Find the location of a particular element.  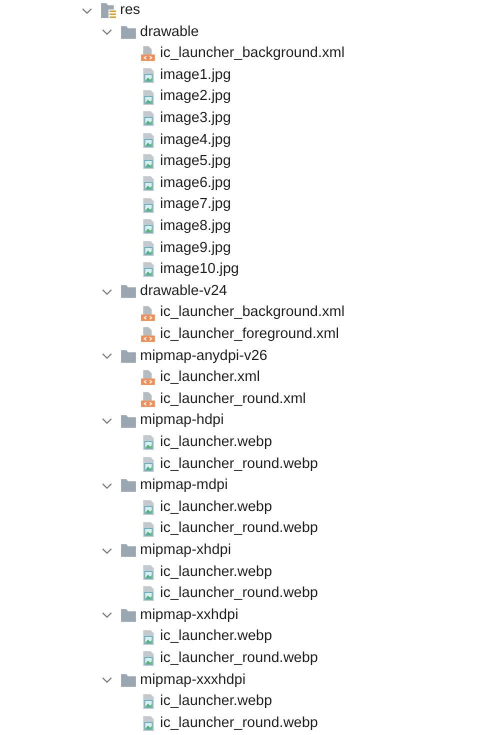

file-label: ic_launcher.xml is located at coordinates (210, 378).